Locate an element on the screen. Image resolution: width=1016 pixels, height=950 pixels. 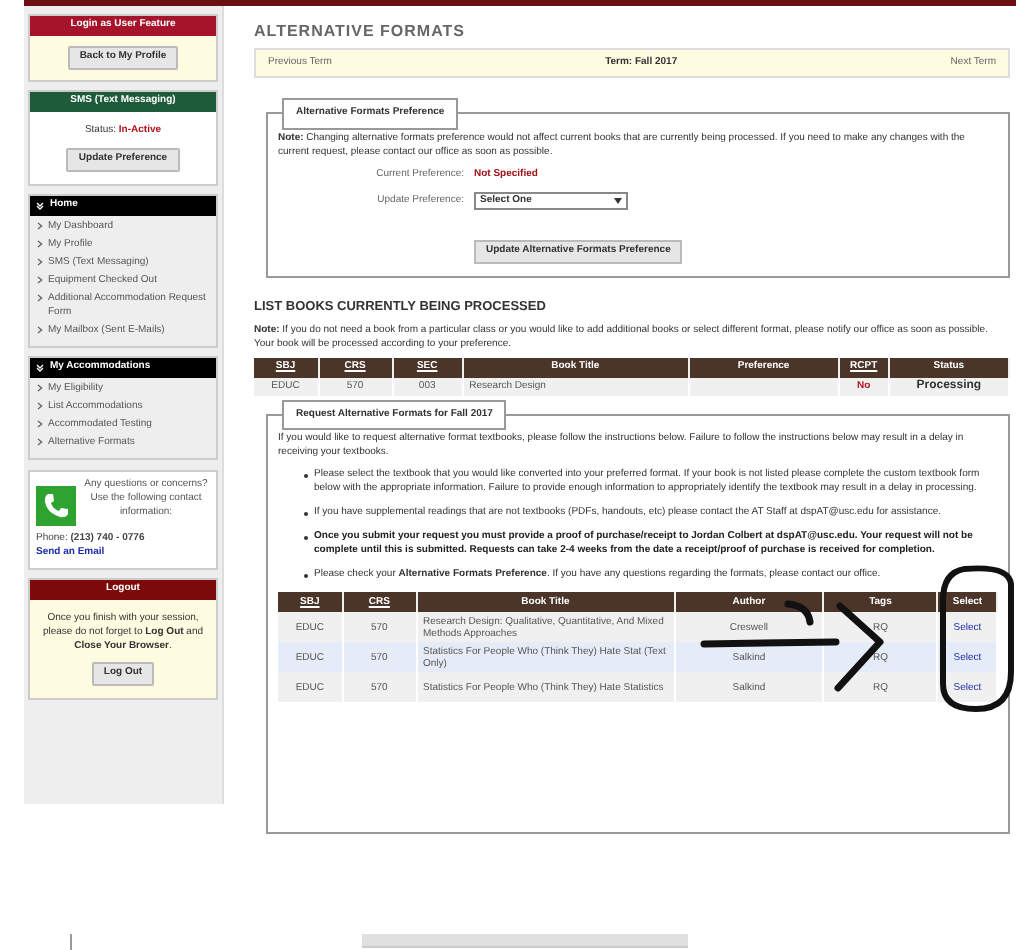
phone-icon is located at coordinates (56, 505).